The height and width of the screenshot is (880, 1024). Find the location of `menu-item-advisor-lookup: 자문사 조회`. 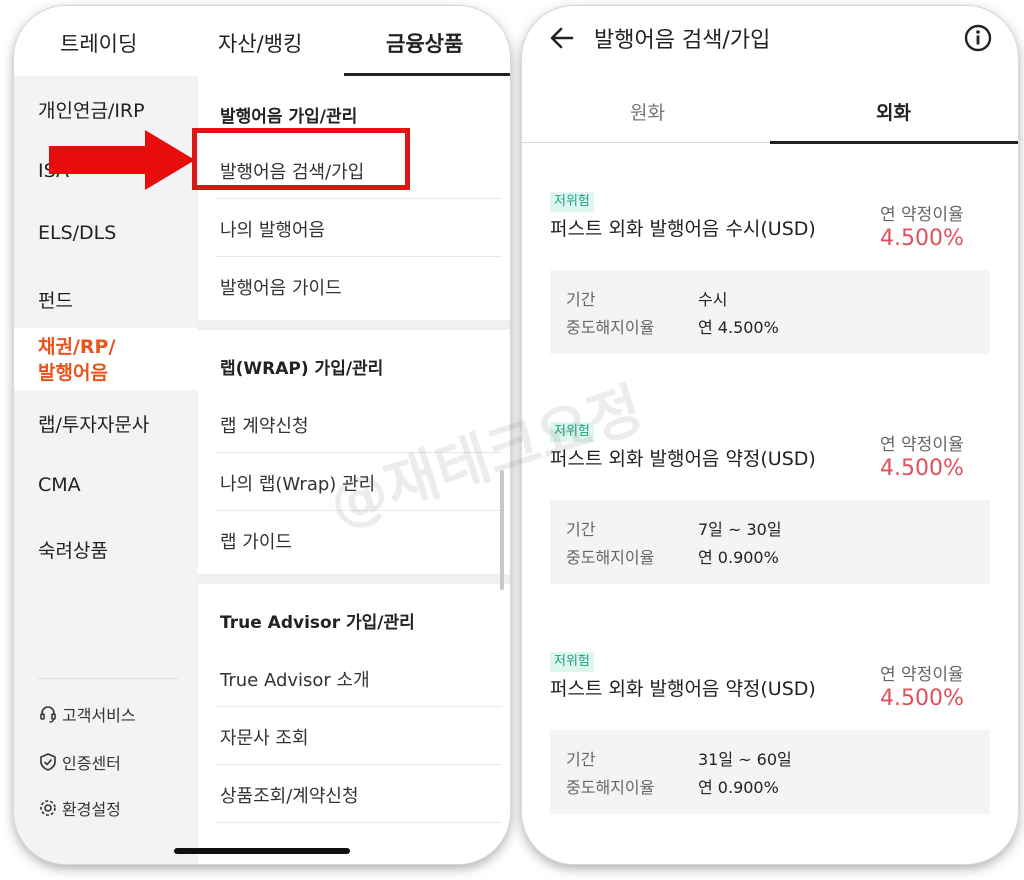

menu-item-advisor-lookup: 자문사 조회 is located at coordinates (264, 737).